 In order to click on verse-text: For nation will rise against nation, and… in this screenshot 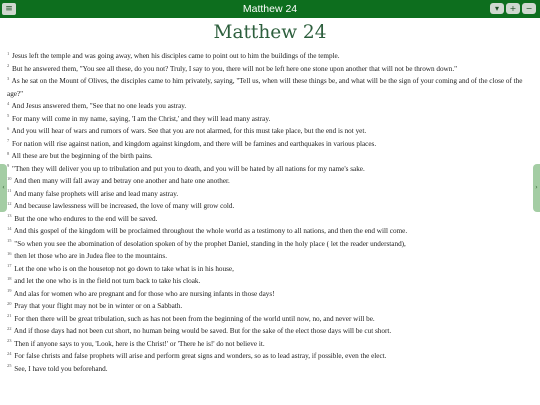, I will do `click(194, 143)`.